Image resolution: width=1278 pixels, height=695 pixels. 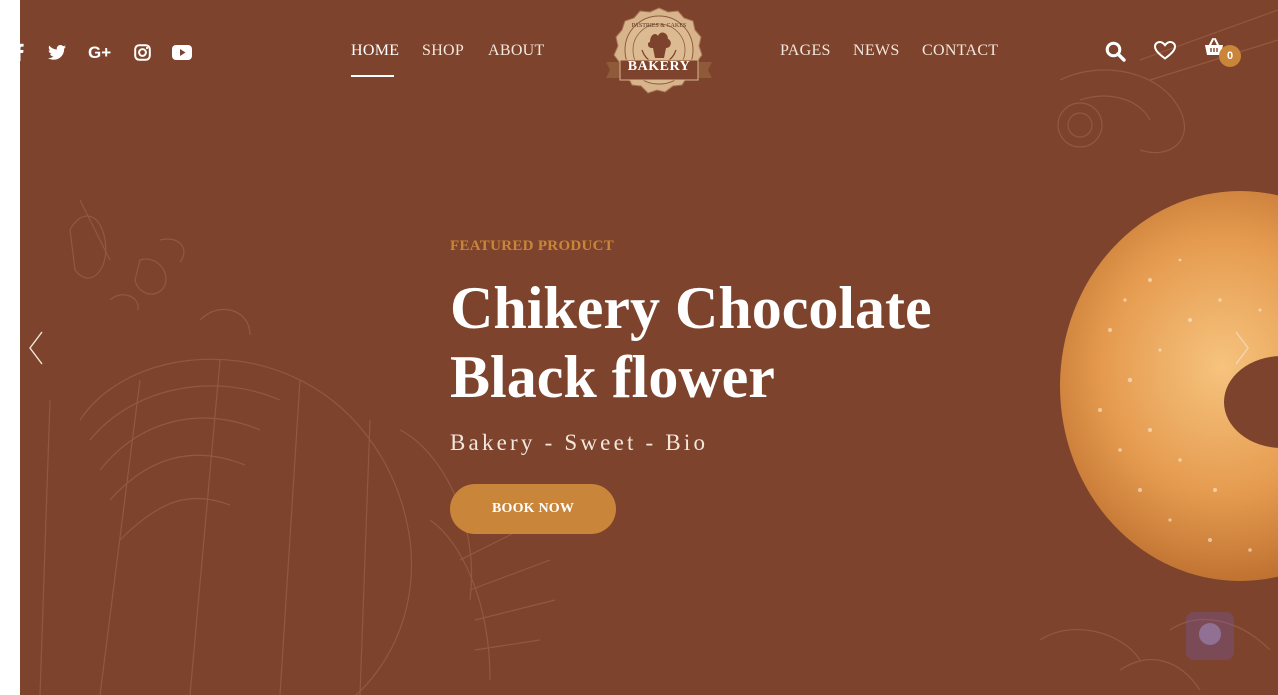 I want to click on facebook-icon, so click(x=23, y=52).